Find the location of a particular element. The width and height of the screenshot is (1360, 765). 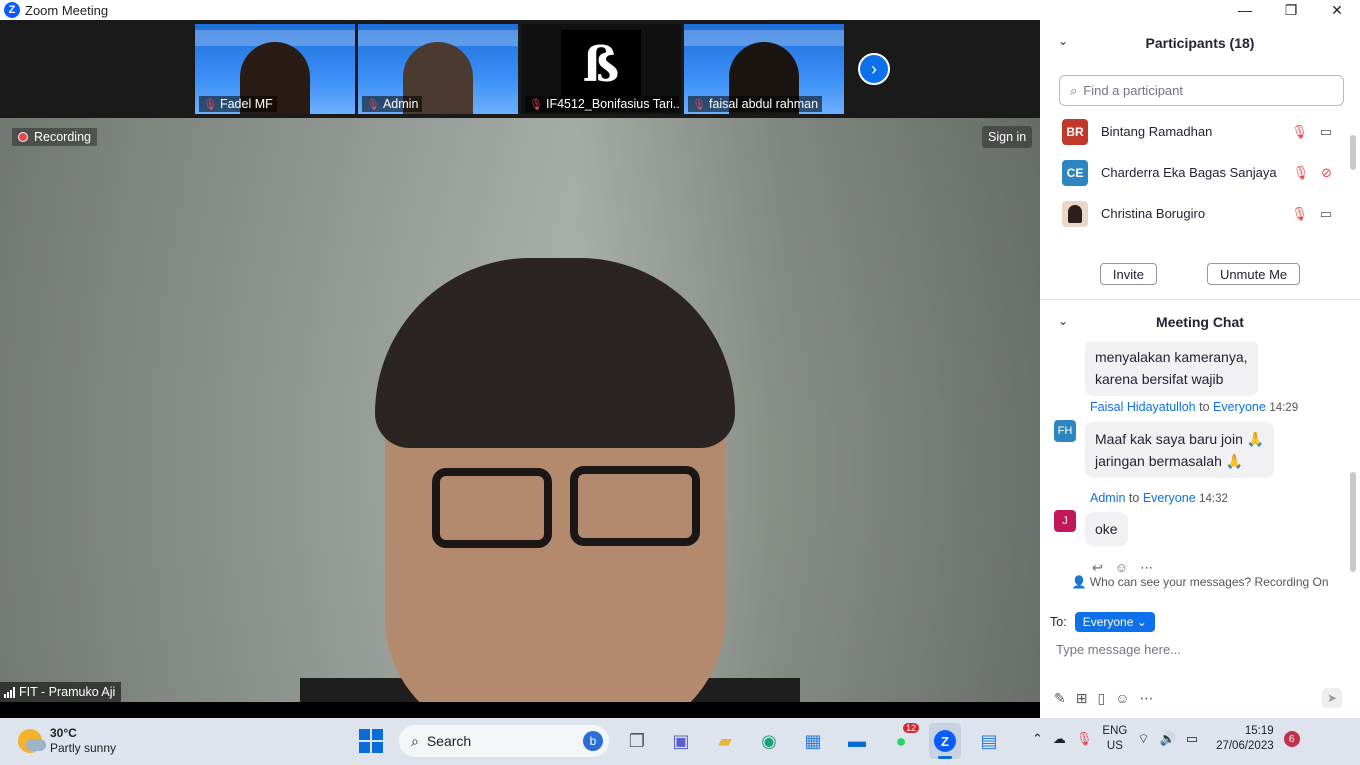

message-line: karena bersifat wajib is located at coordinates (1159, 379).